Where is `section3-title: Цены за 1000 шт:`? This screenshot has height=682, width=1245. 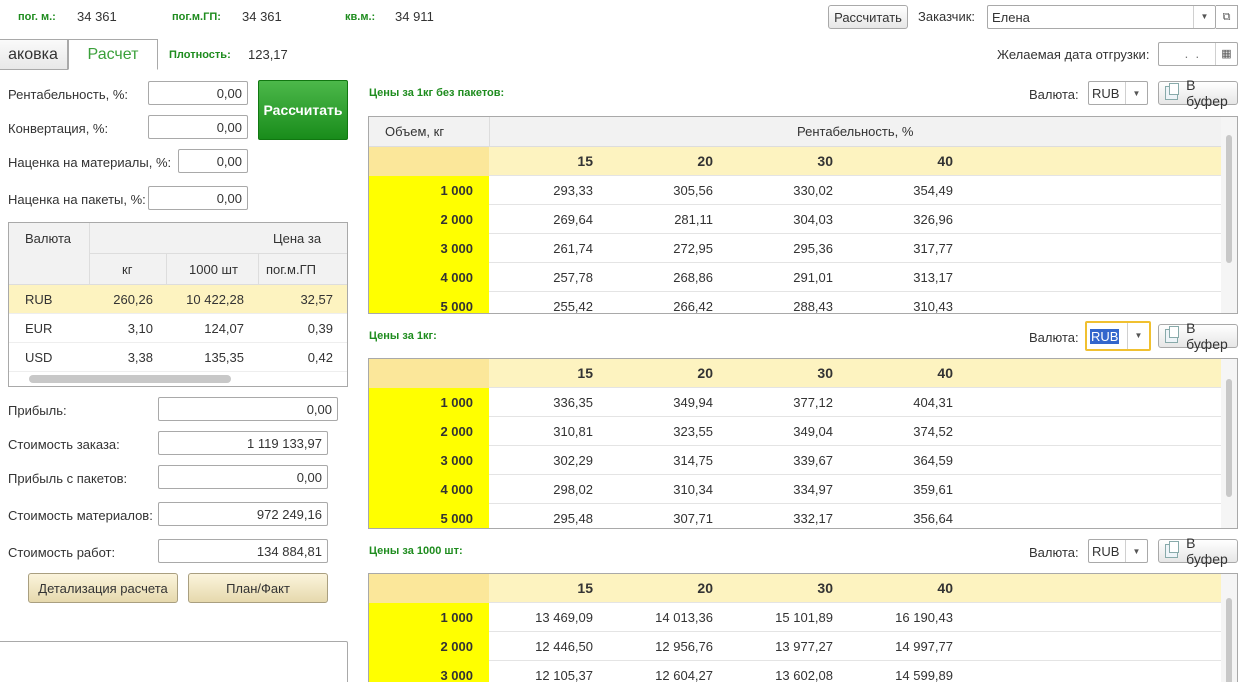
section3-title: Цены за 1000 шт: is located at coordinates (416, 551).